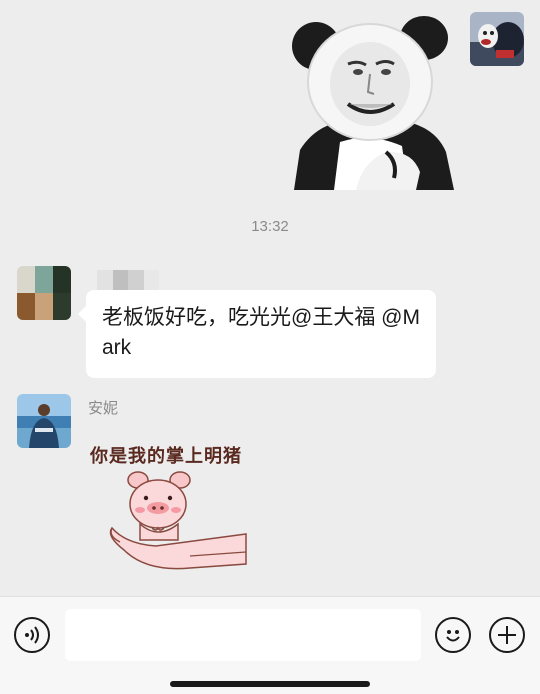 The width and height of the screenshot is (540, 694). I want to click on emoji-icon, so click(453, 635).